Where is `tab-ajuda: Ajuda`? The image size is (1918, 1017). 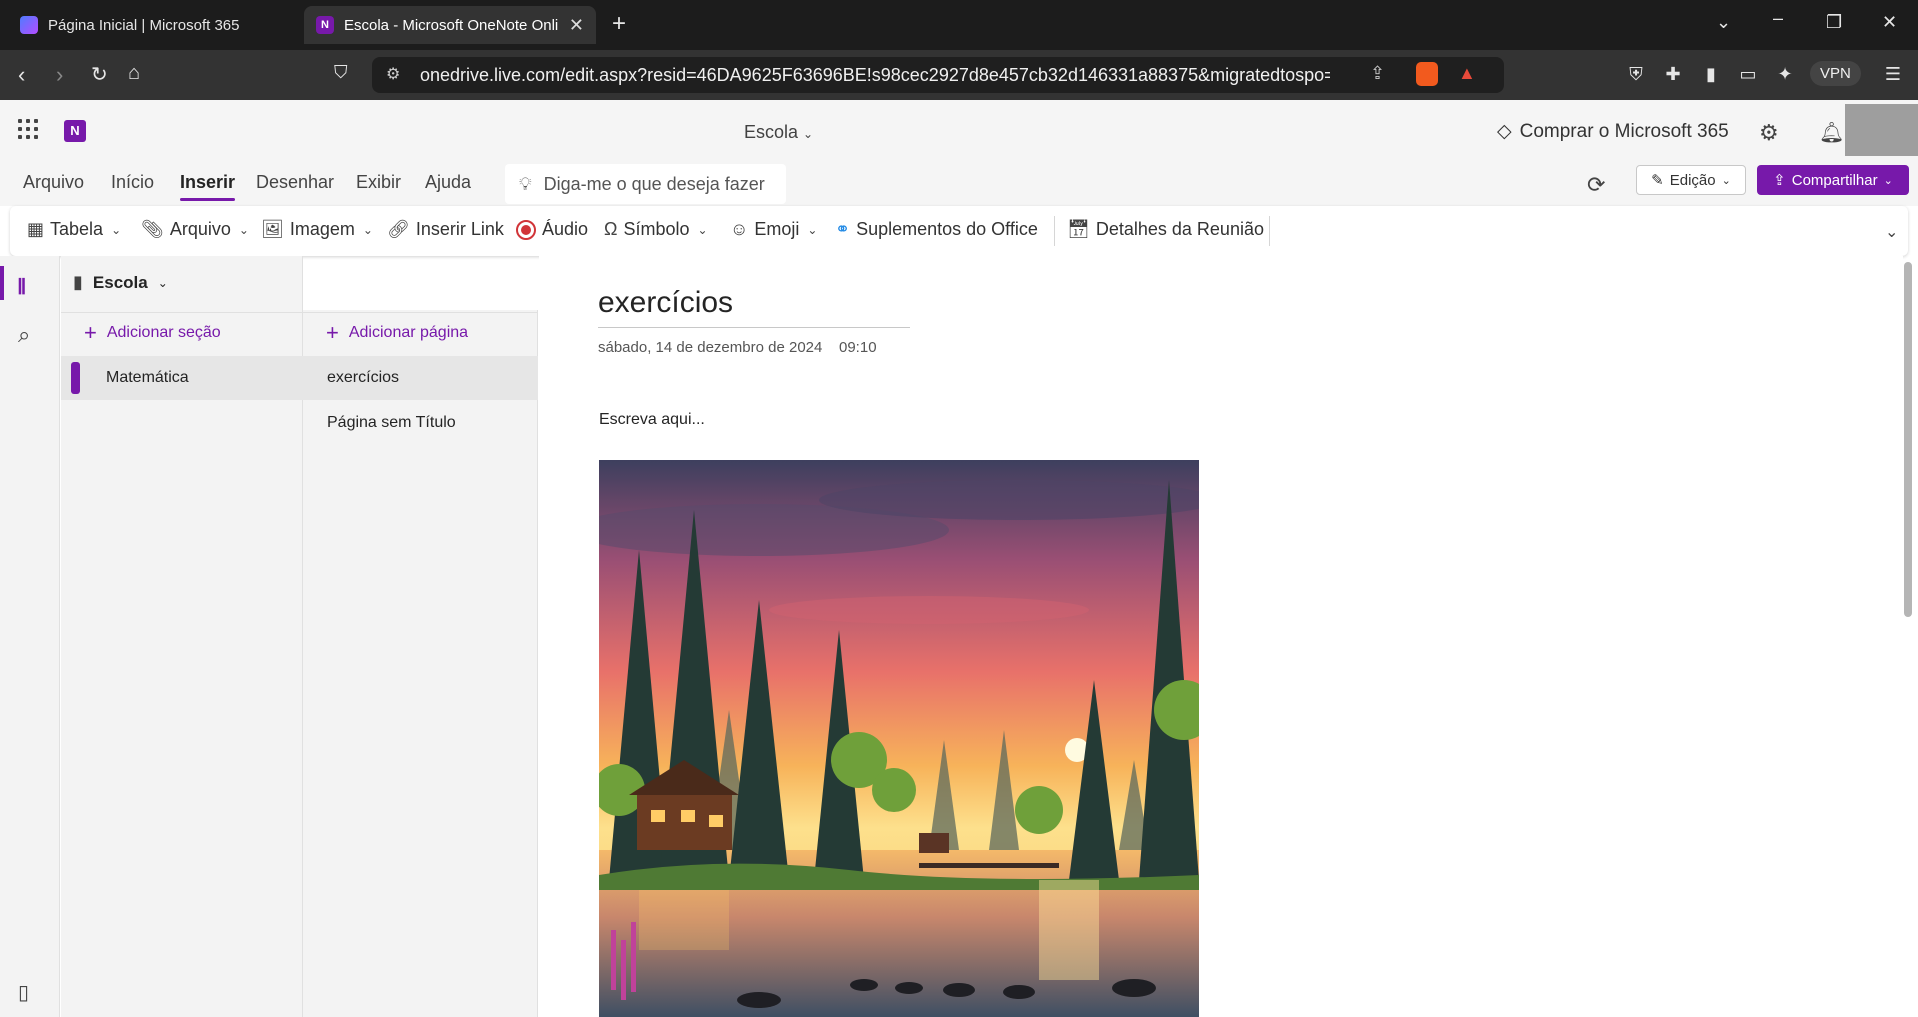 tab-ajuda: Ajuda is located at coordinates (448, 182).